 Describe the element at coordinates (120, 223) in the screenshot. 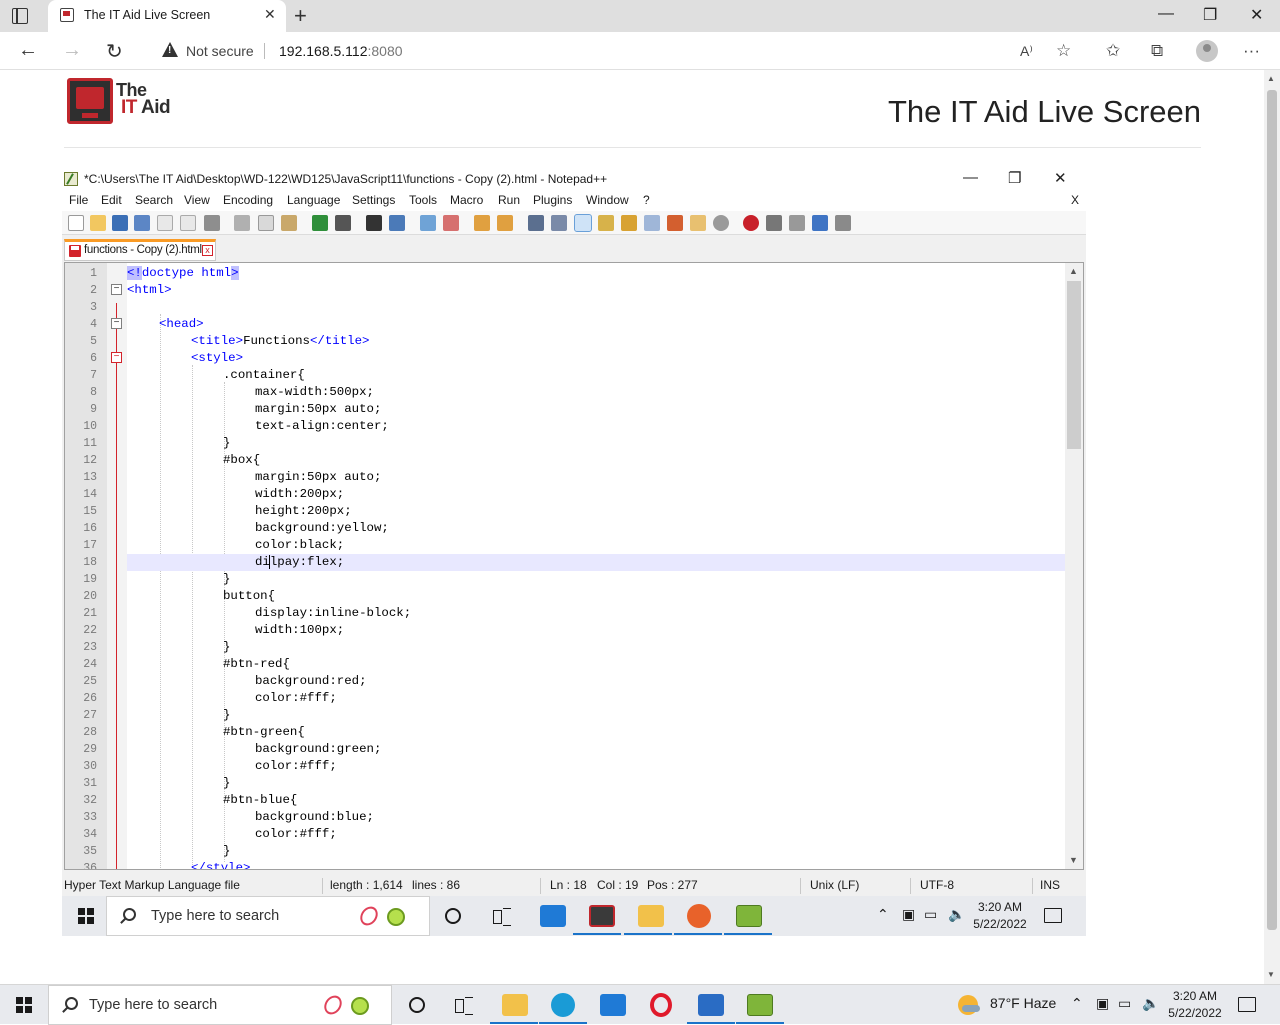

I see `save-icon` at that location.